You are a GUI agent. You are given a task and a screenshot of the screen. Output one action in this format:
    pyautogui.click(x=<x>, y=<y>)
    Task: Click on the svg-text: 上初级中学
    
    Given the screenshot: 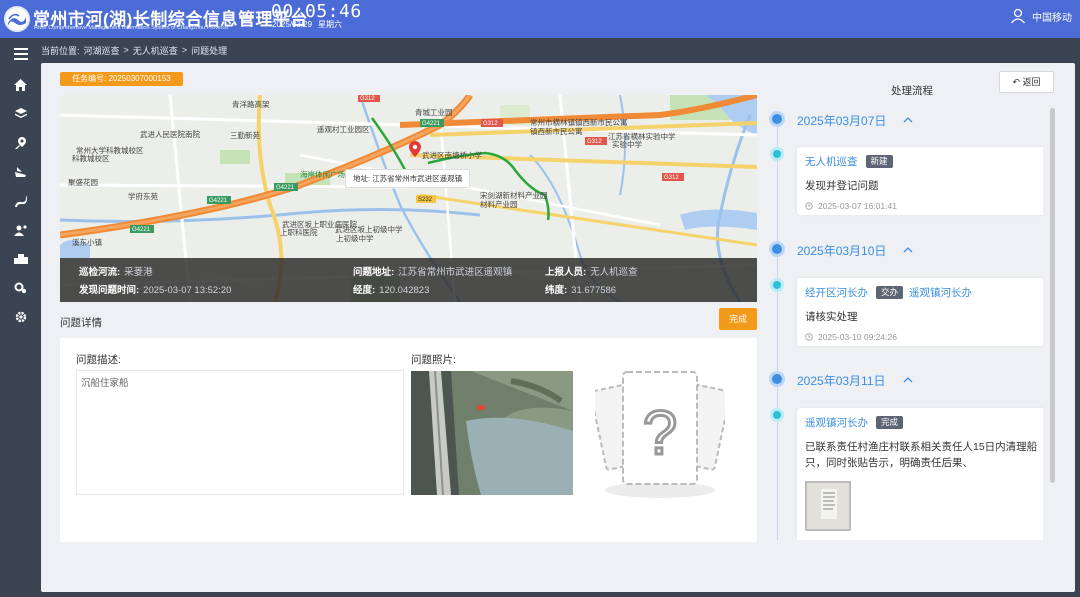 What is the action you would take?
    pyautogui.click(x=355, y=238)
    